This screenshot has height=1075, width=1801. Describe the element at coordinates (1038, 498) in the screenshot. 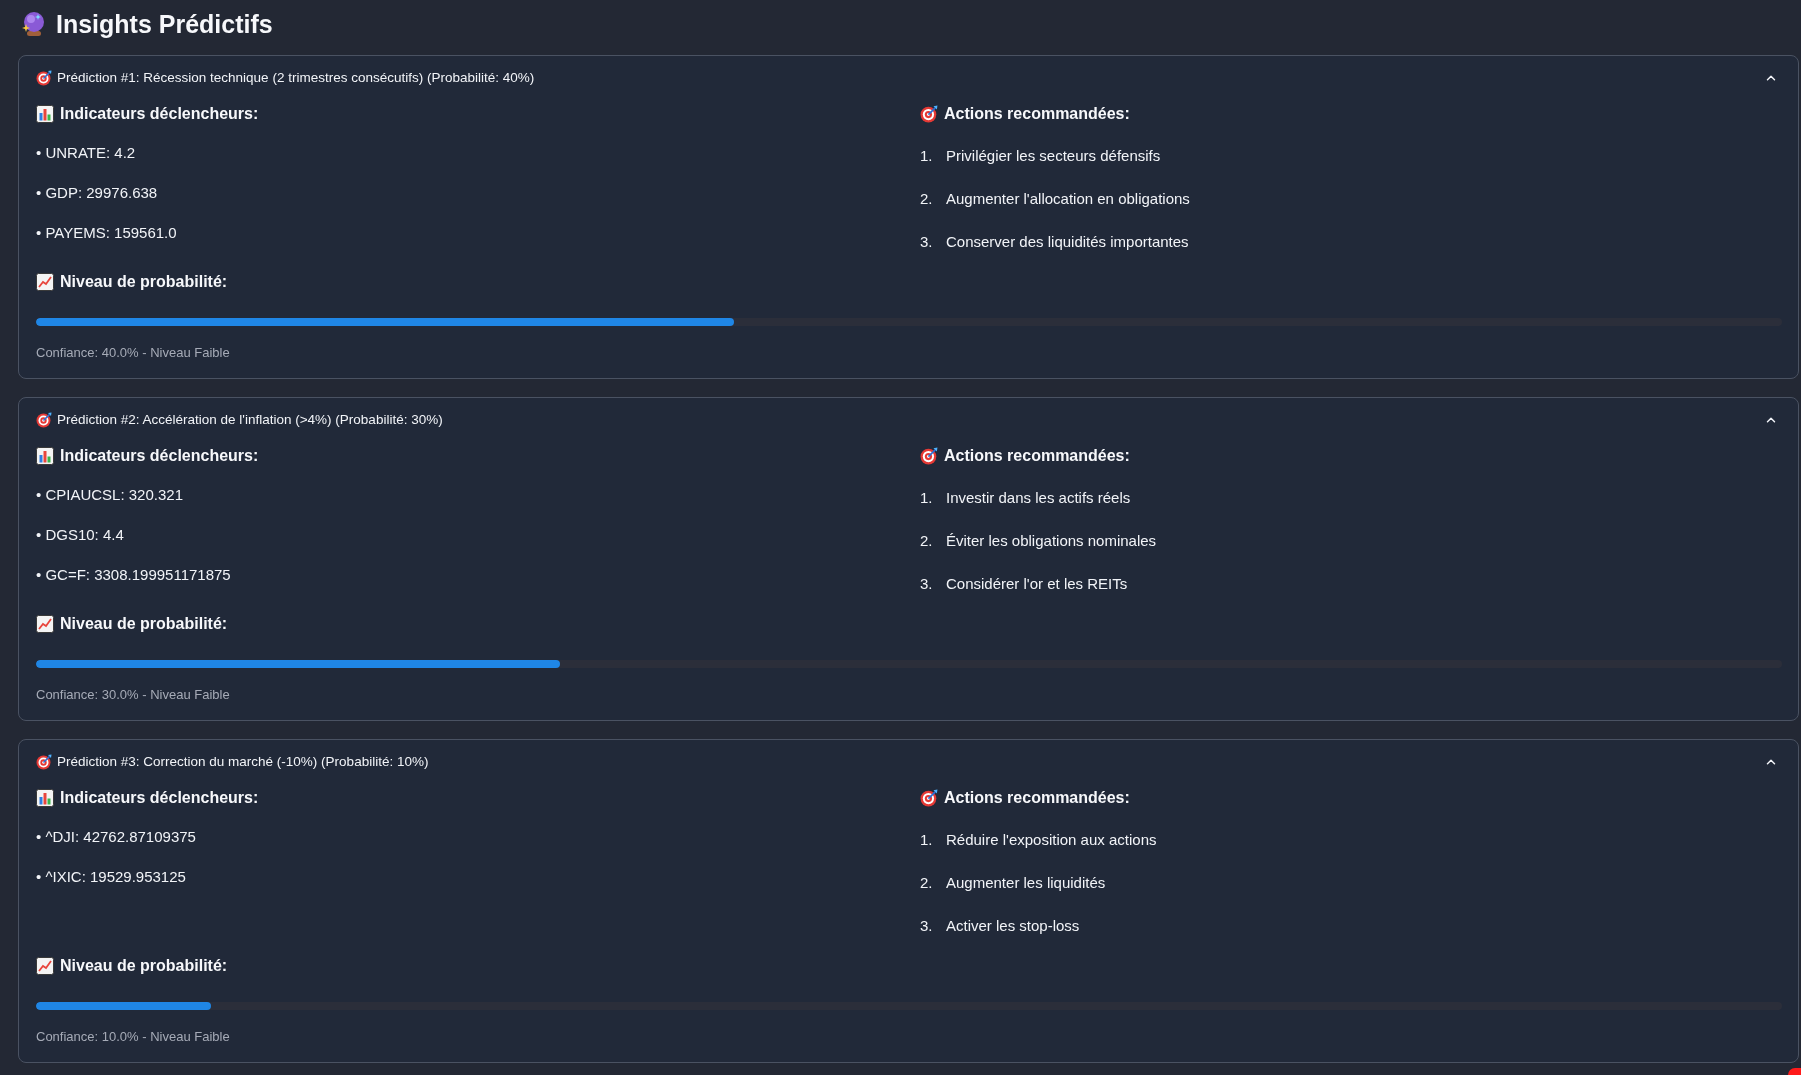

I see `action-item: Investir dans les actifs réels` at that location.